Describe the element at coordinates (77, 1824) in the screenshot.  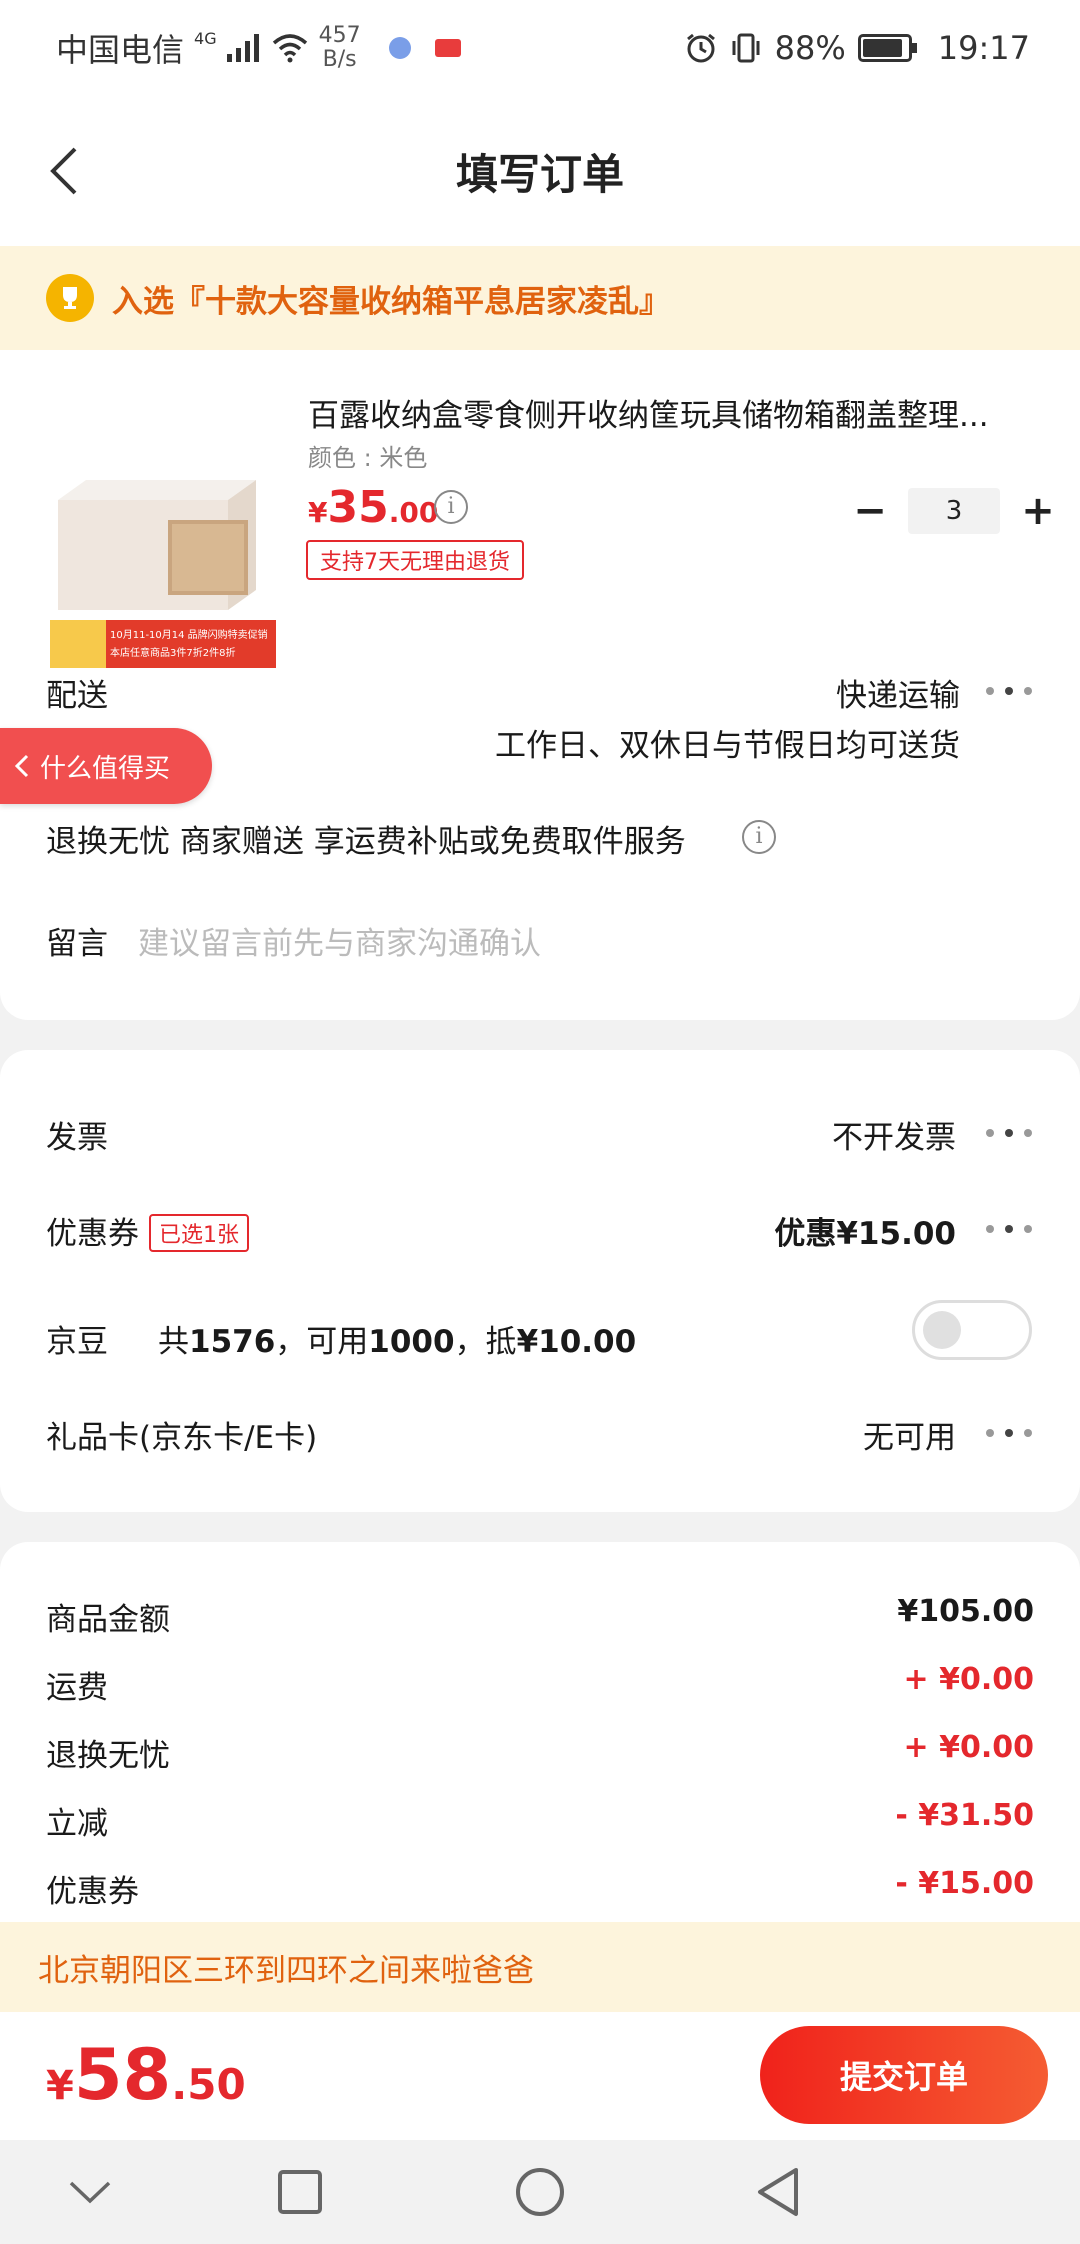
I see `summary-label: 立减` at that location.